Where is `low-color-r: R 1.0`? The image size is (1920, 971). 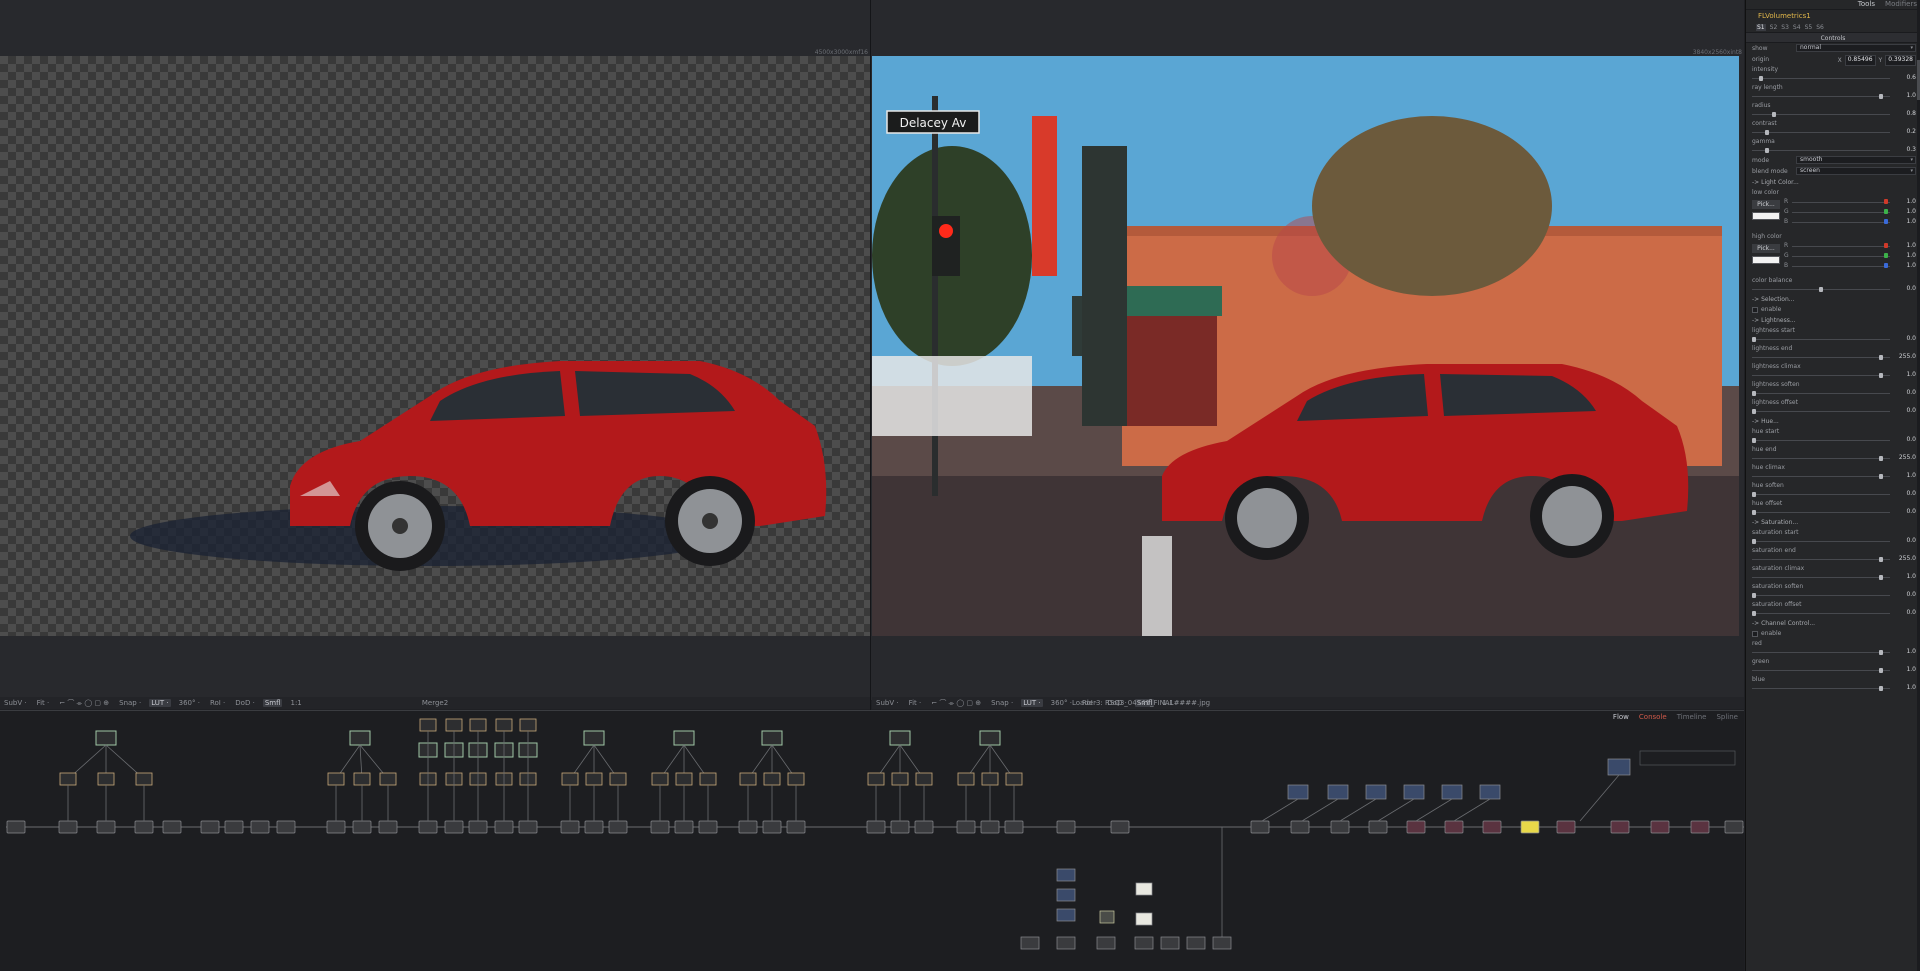
low-color-r: R 1.0 is located at coordinates (1850, 202).